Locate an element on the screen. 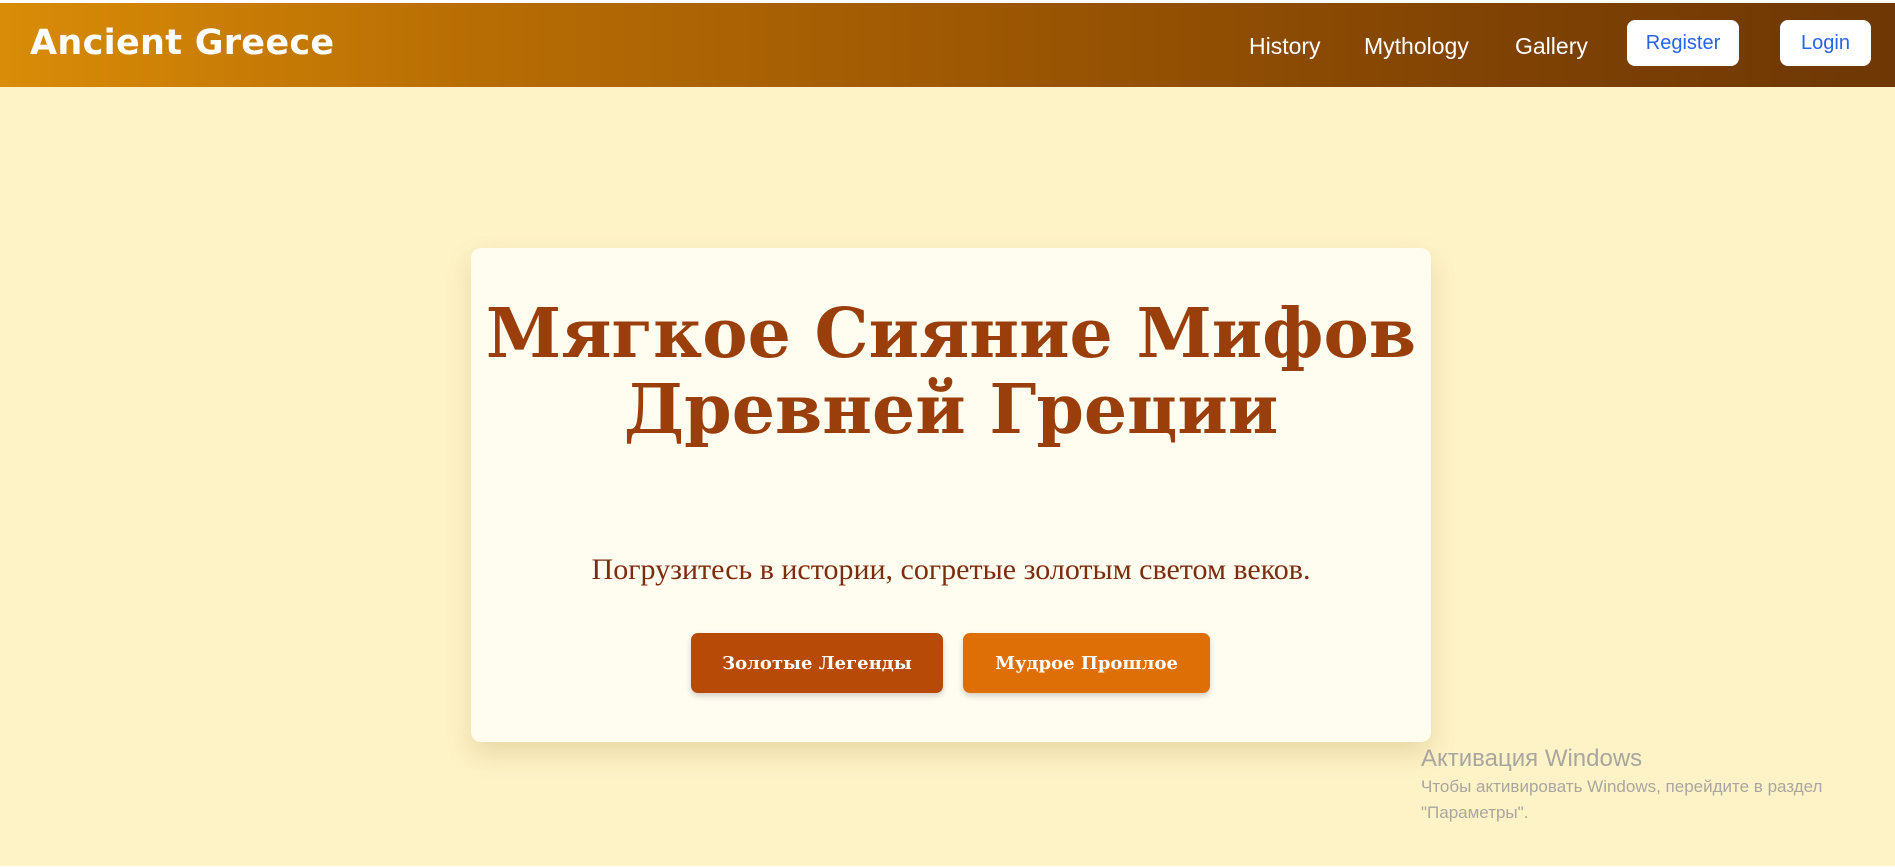 This screenshot has width=1895, height=867. nav-link-gallery: Gallery is located at coordinates (1551, 46).